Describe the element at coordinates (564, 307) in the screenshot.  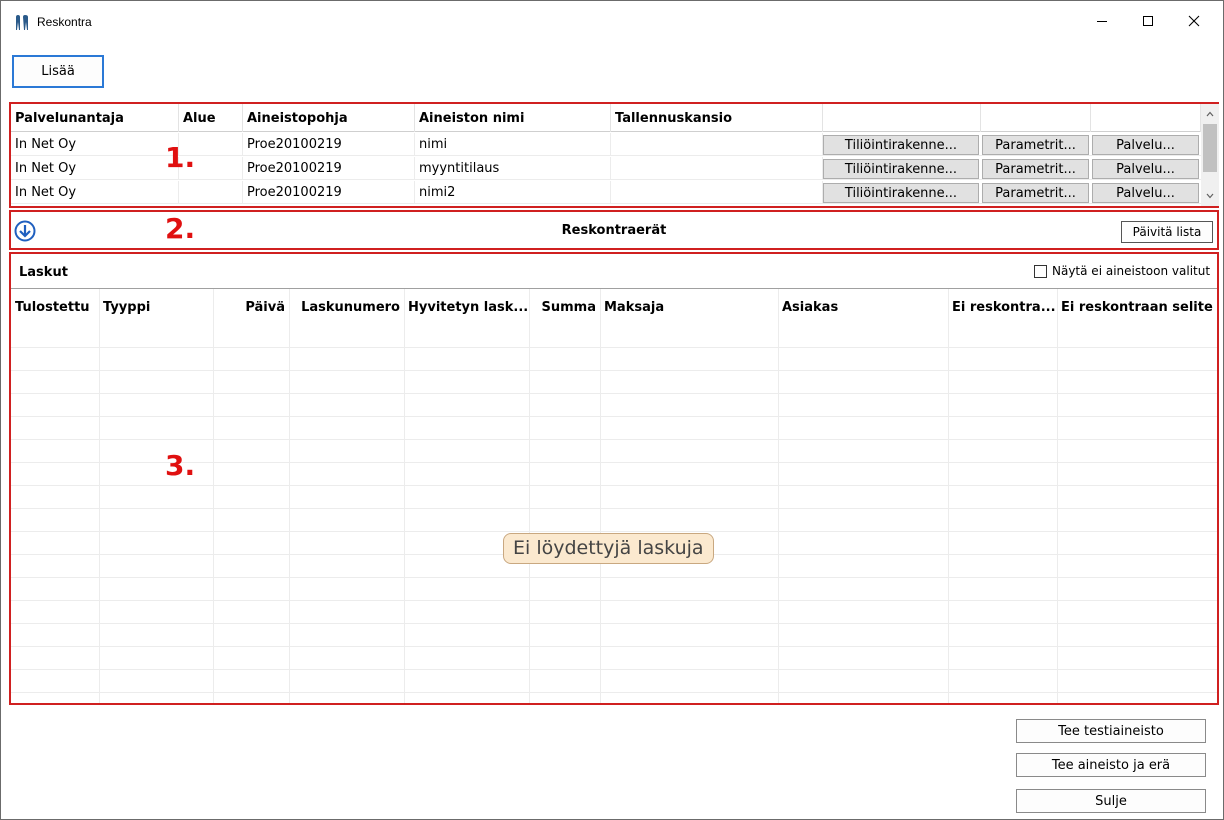
I see `column-header-sum: Summa` at that location.